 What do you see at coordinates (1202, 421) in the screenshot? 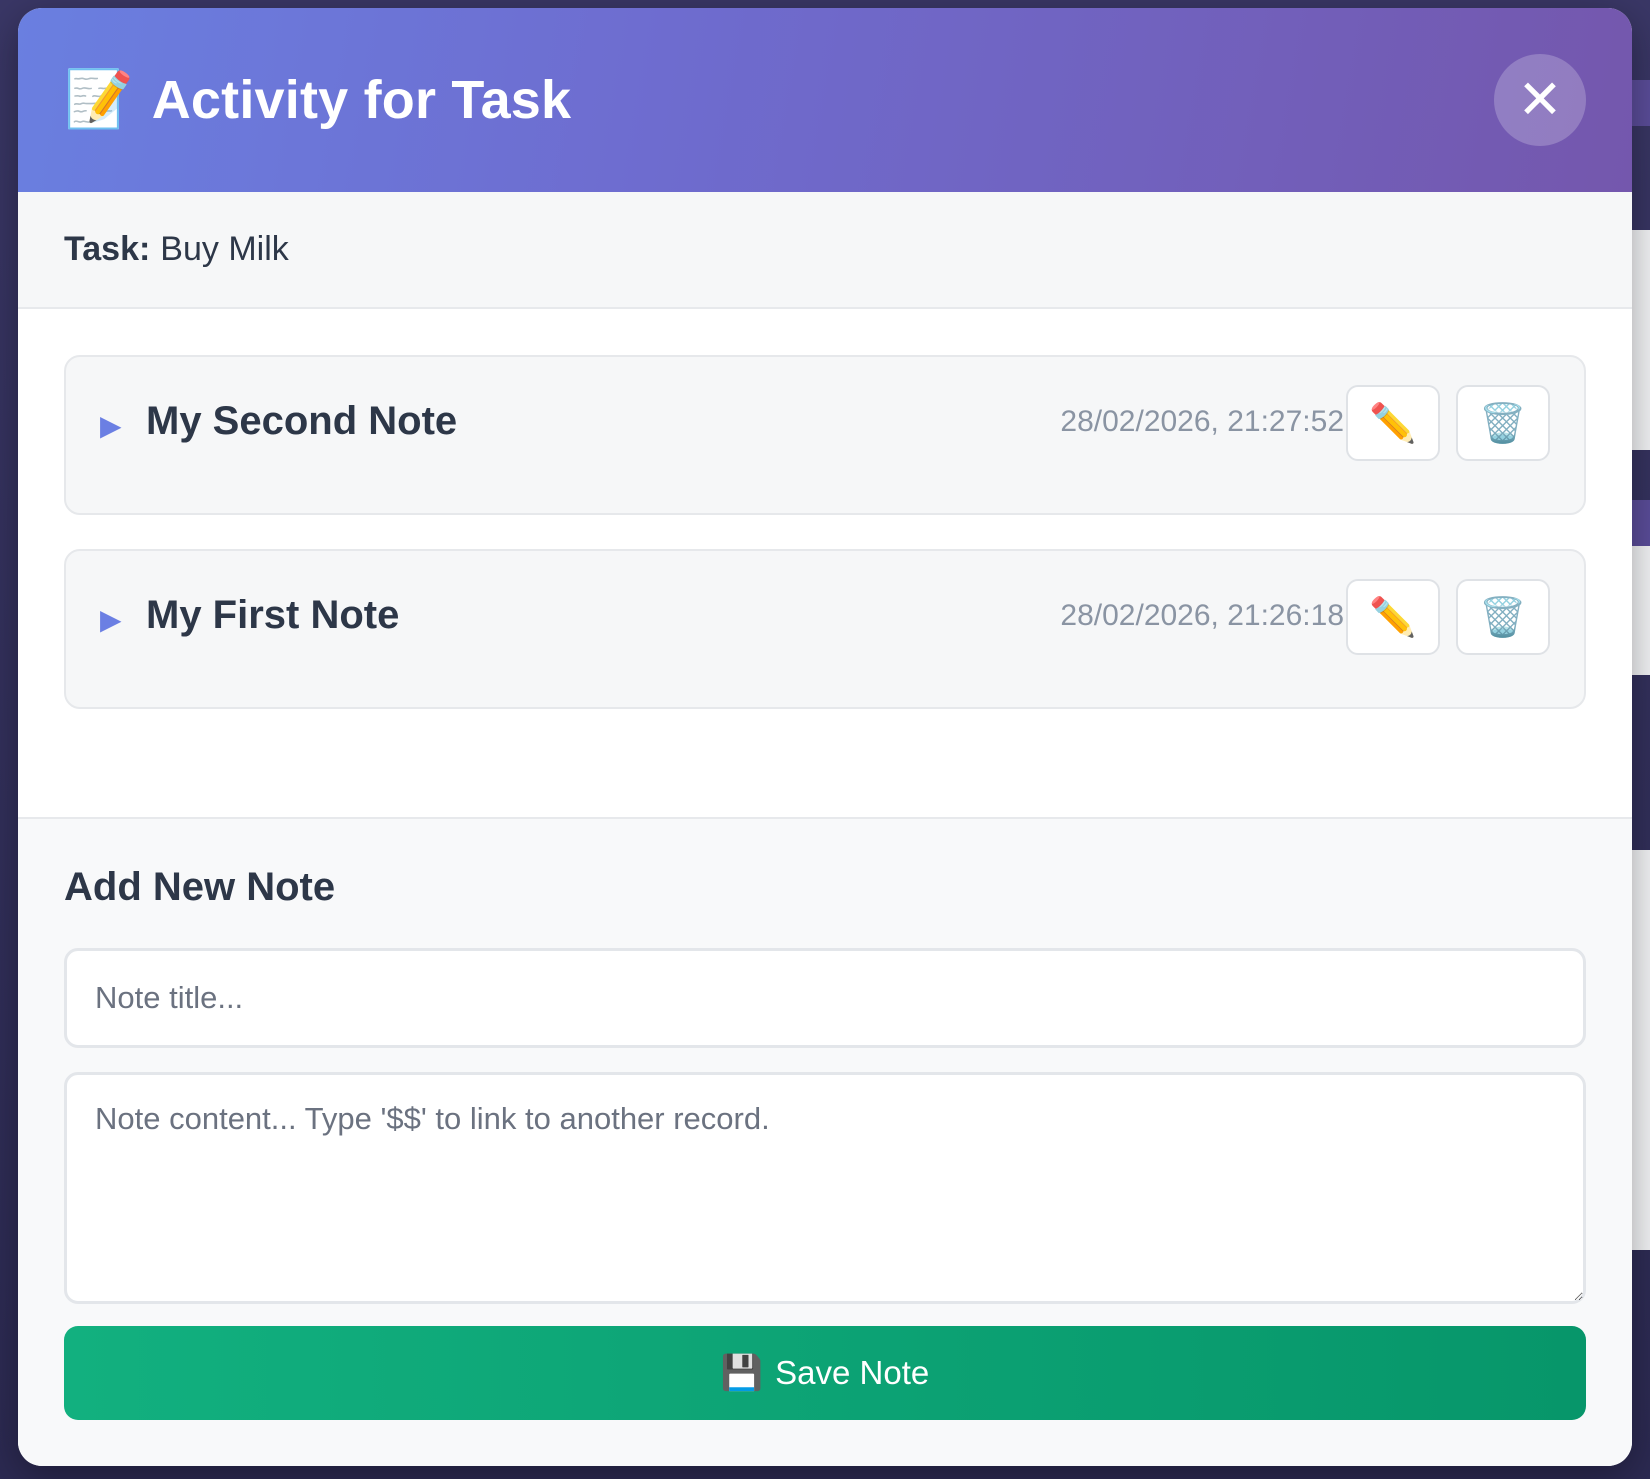
I see `note-timestamp: 28/02/2026, 21:27:52` at bounding box center [1202, 421].